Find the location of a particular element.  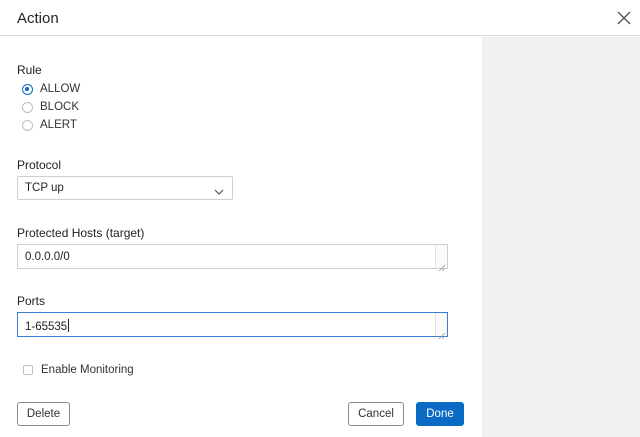

protected-hosts-value: 0.0.0.0/0 is located at coordinates (47, 257).